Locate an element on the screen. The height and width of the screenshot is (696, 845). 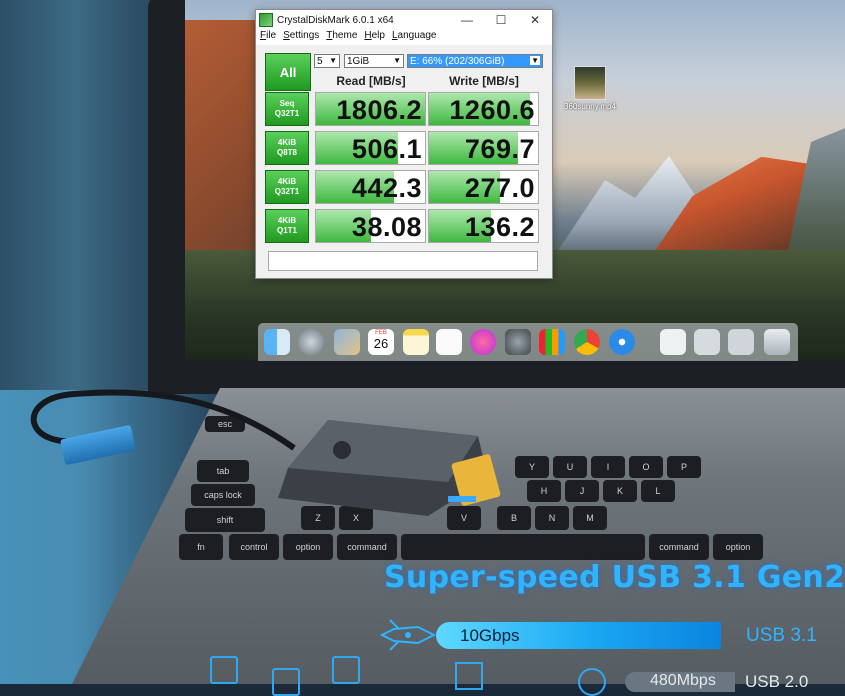
key-l: L is located at coordinates (658, 491).